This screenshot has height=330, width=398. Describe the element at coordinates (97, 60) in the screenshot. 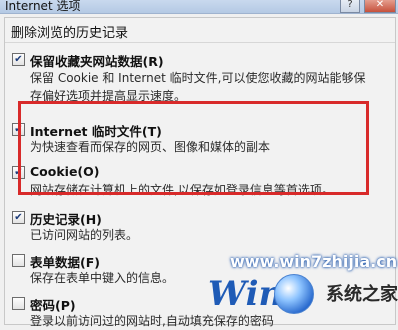

I see `preserve-favorites-label: 保留收藏夹网站数据(R)` at that location.